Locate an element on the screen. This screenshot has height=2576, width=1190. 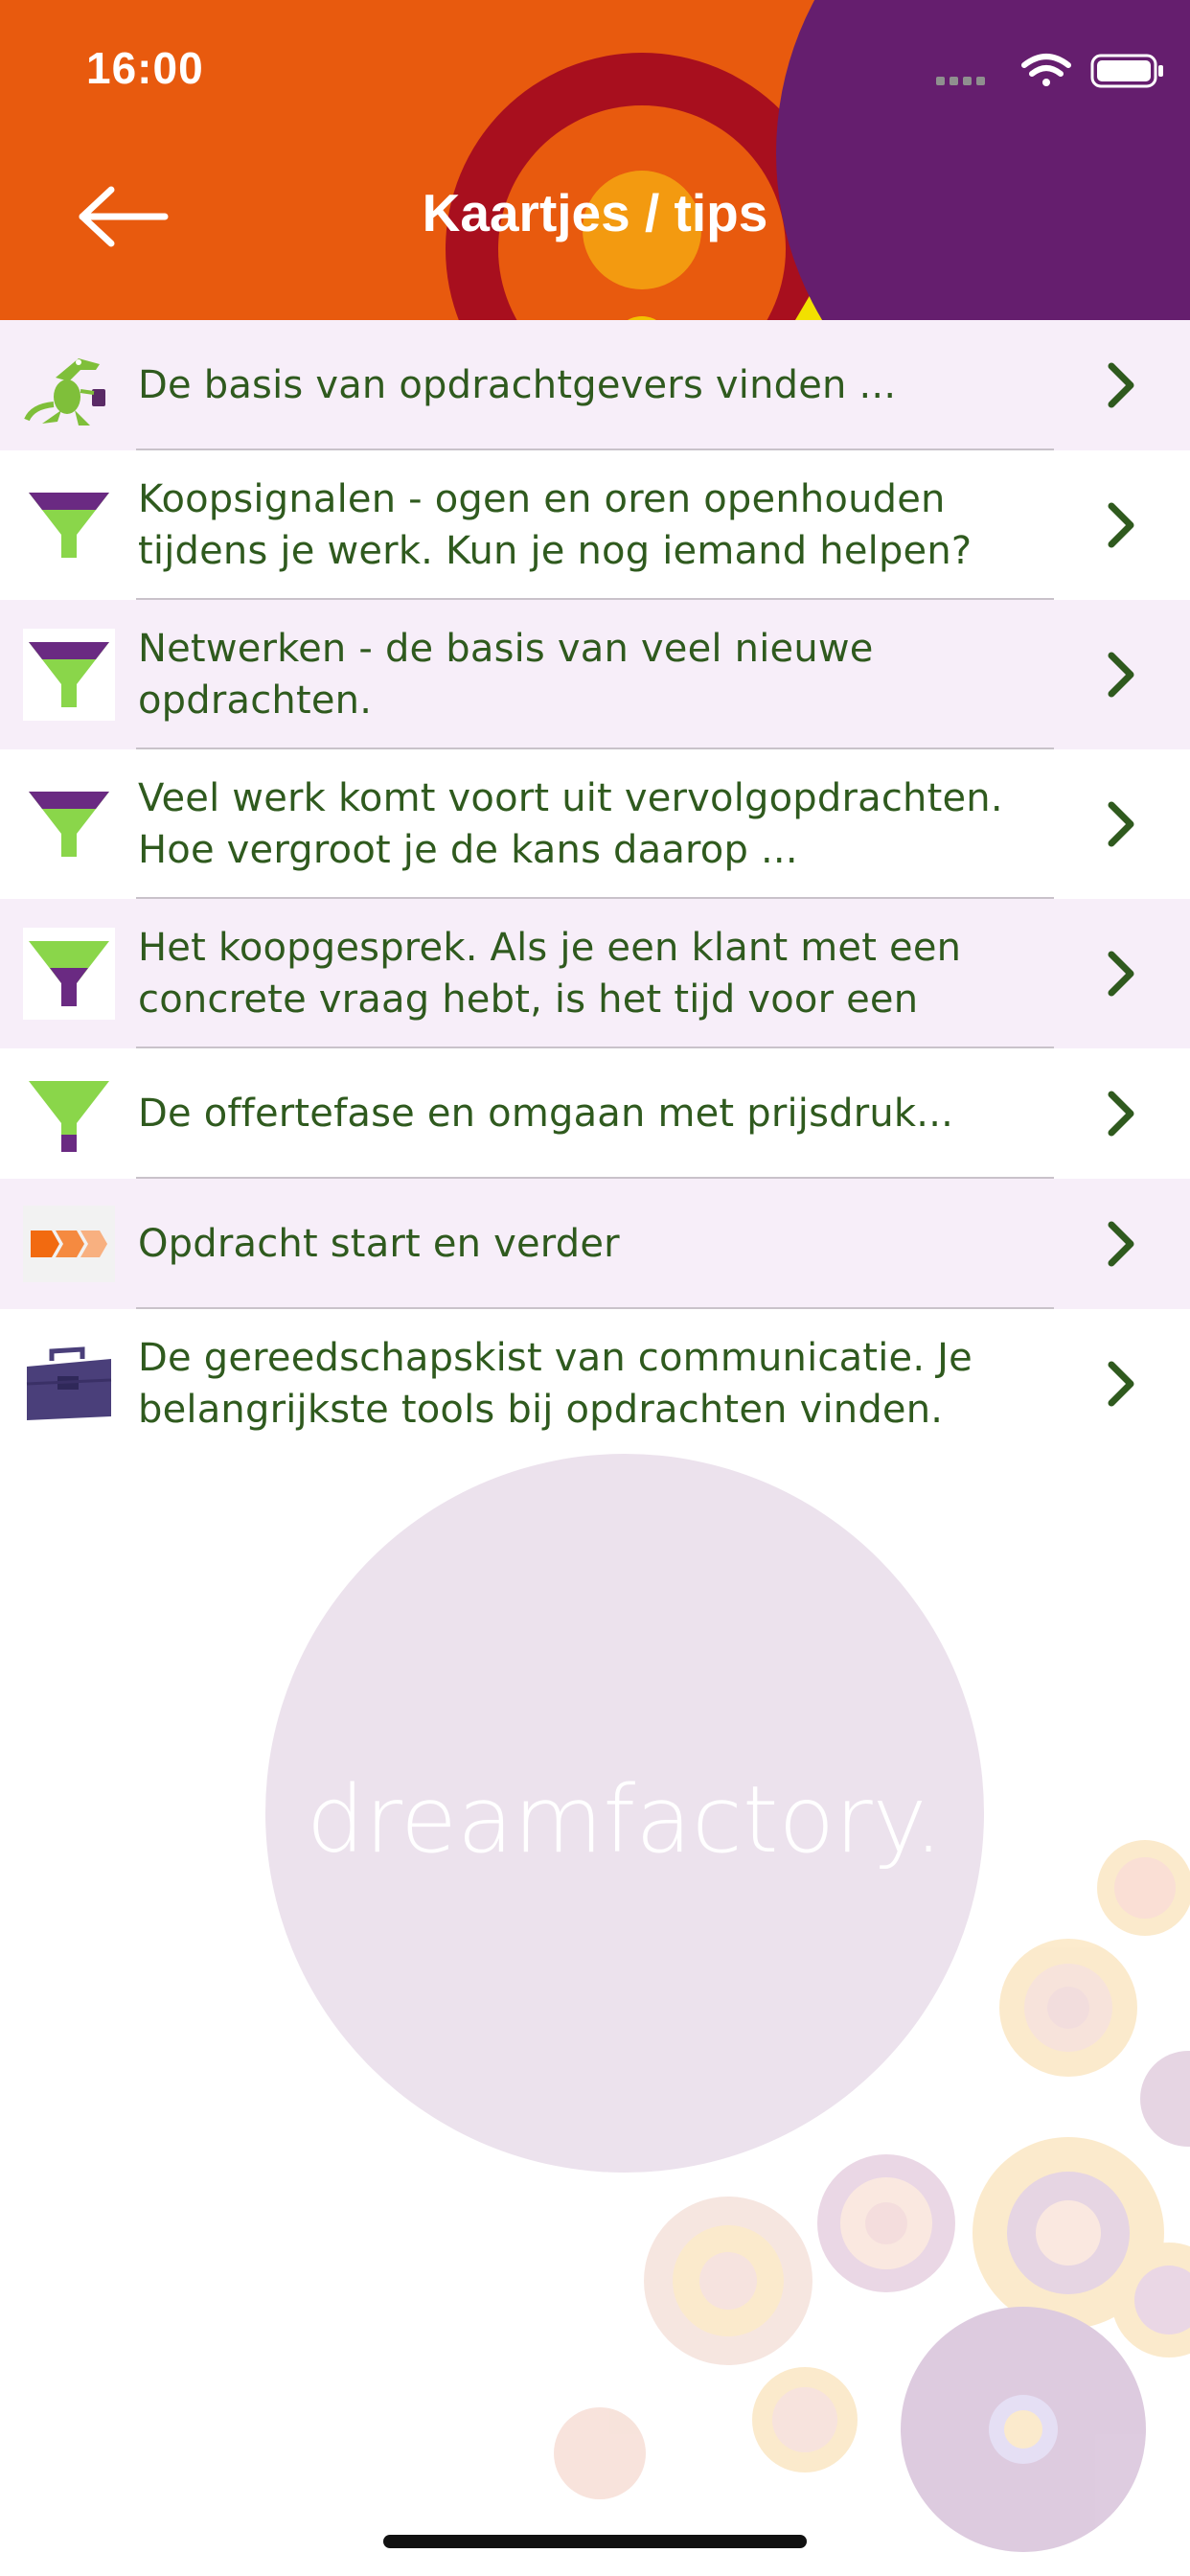
list-item-label: Opdracht start en verder is located at coordinates (379, 1244).